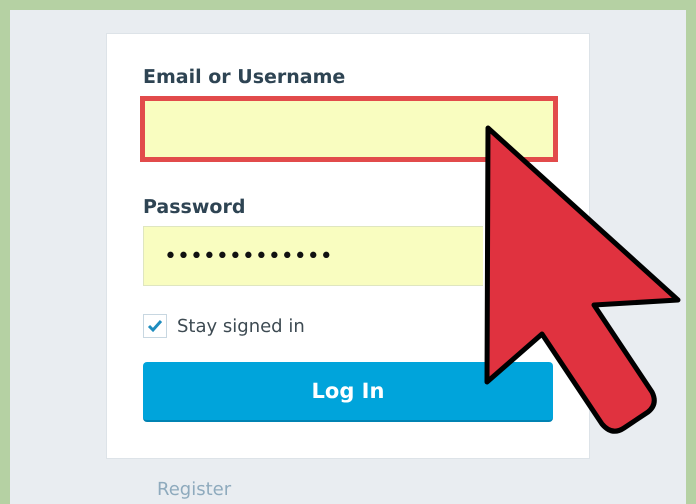  I want to click on field-label: Password, so click(194, 207).